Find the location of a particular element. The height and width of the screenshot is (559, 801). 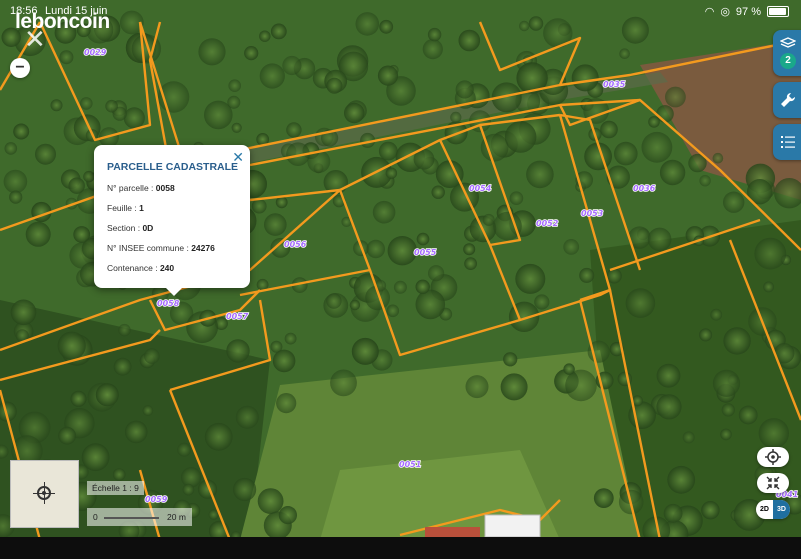

parcel-label-0055: 0055 is located at coordinates (425, 252).